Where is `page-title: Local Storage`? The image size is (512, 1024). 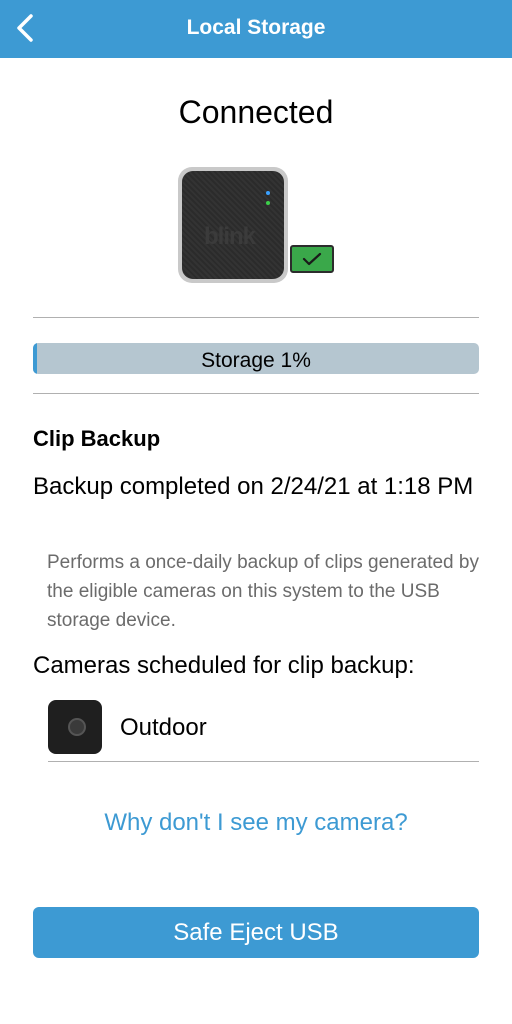 page-title: Local Storage is located at coordinates (256, 27).